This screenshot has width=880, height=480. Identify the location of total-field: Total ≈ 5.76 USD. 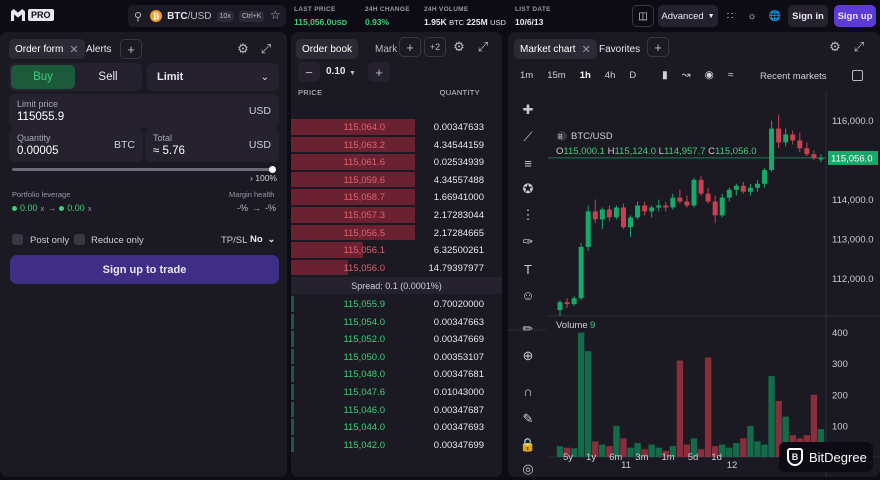
(212, 145).